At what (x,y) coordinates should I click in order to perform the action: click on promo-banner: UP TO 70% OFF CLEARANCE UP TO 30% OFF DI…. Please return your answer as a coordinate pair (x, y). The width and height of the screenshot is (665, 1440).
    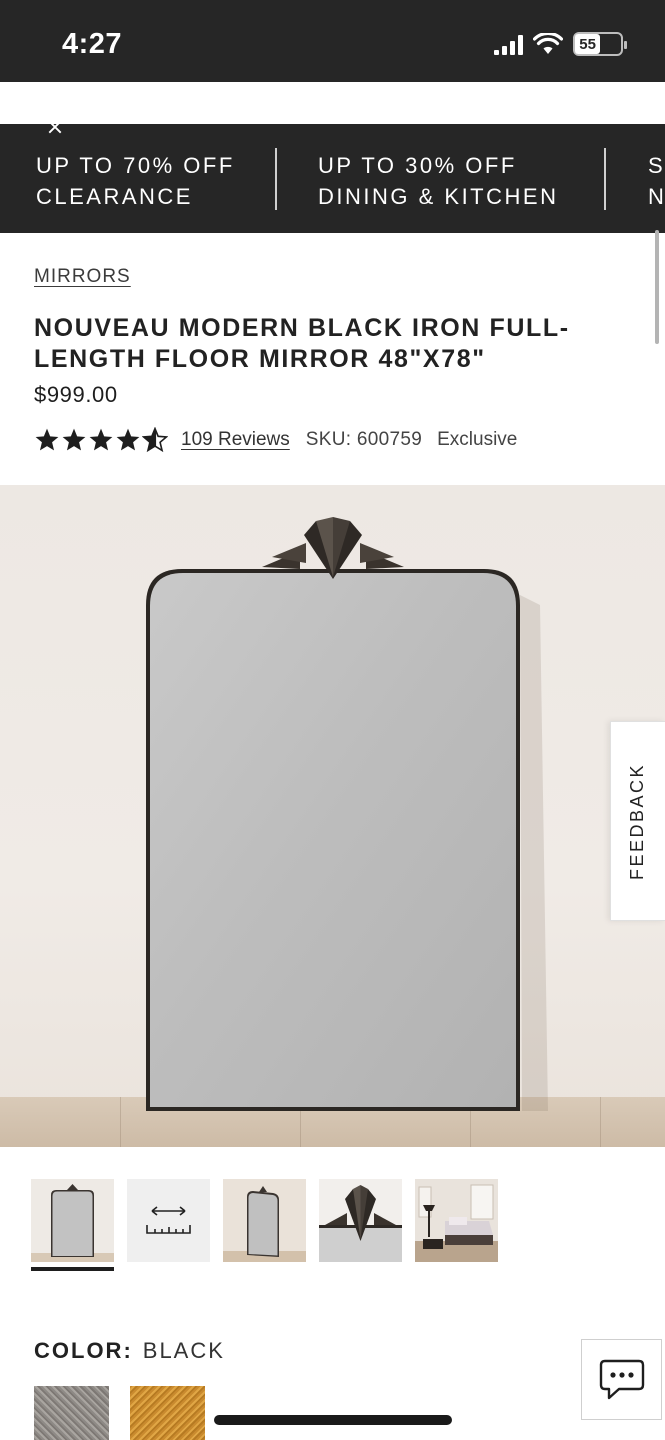
    Looking at the image, I should click on (332, 178).